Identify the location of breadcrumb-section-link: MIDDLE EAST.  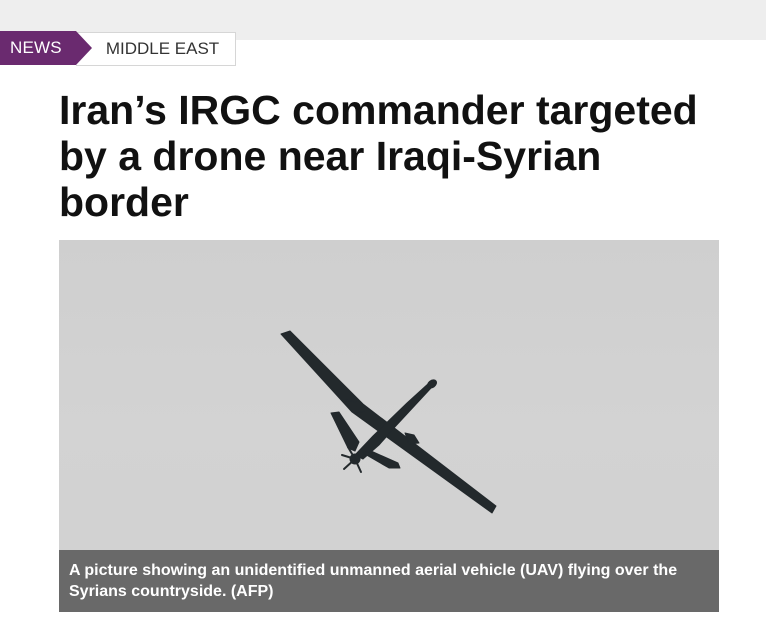
(156, 49).